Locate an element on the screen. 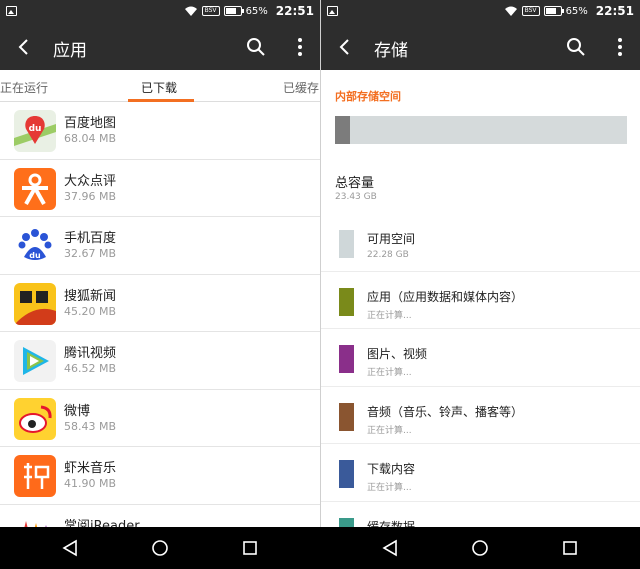 The width and height of the screenshot is (640, 569). app-name: 掌阅iReader is located at coordinates (102, 523).